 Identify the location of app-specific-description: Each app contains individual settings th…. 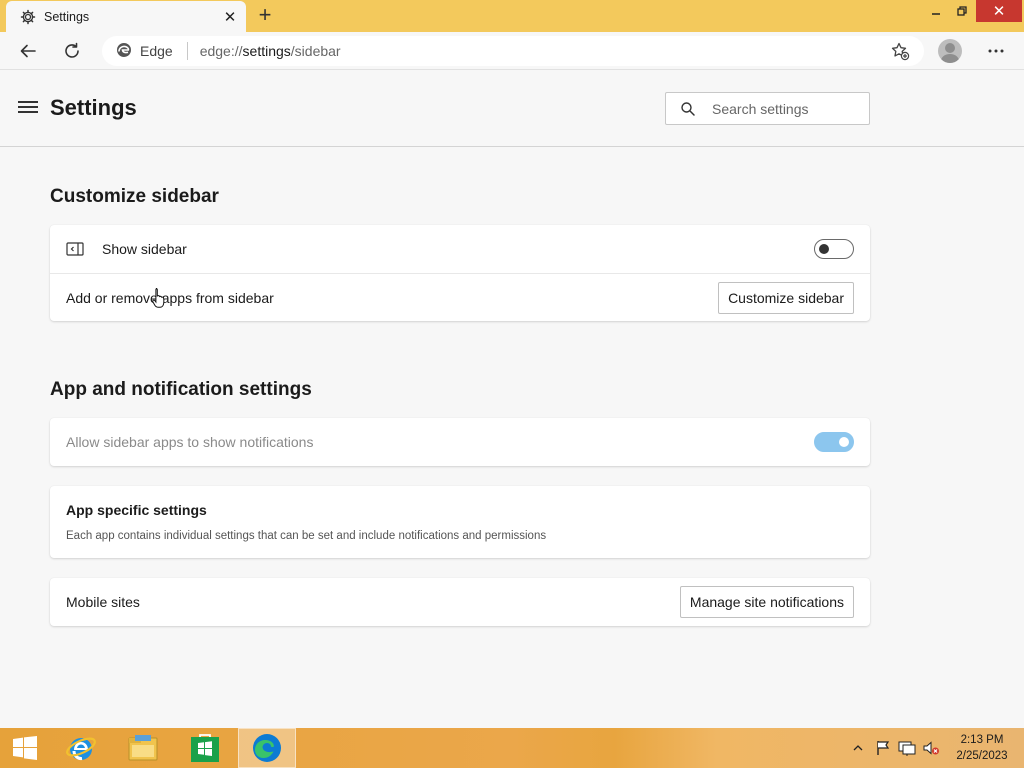
(306, 536).